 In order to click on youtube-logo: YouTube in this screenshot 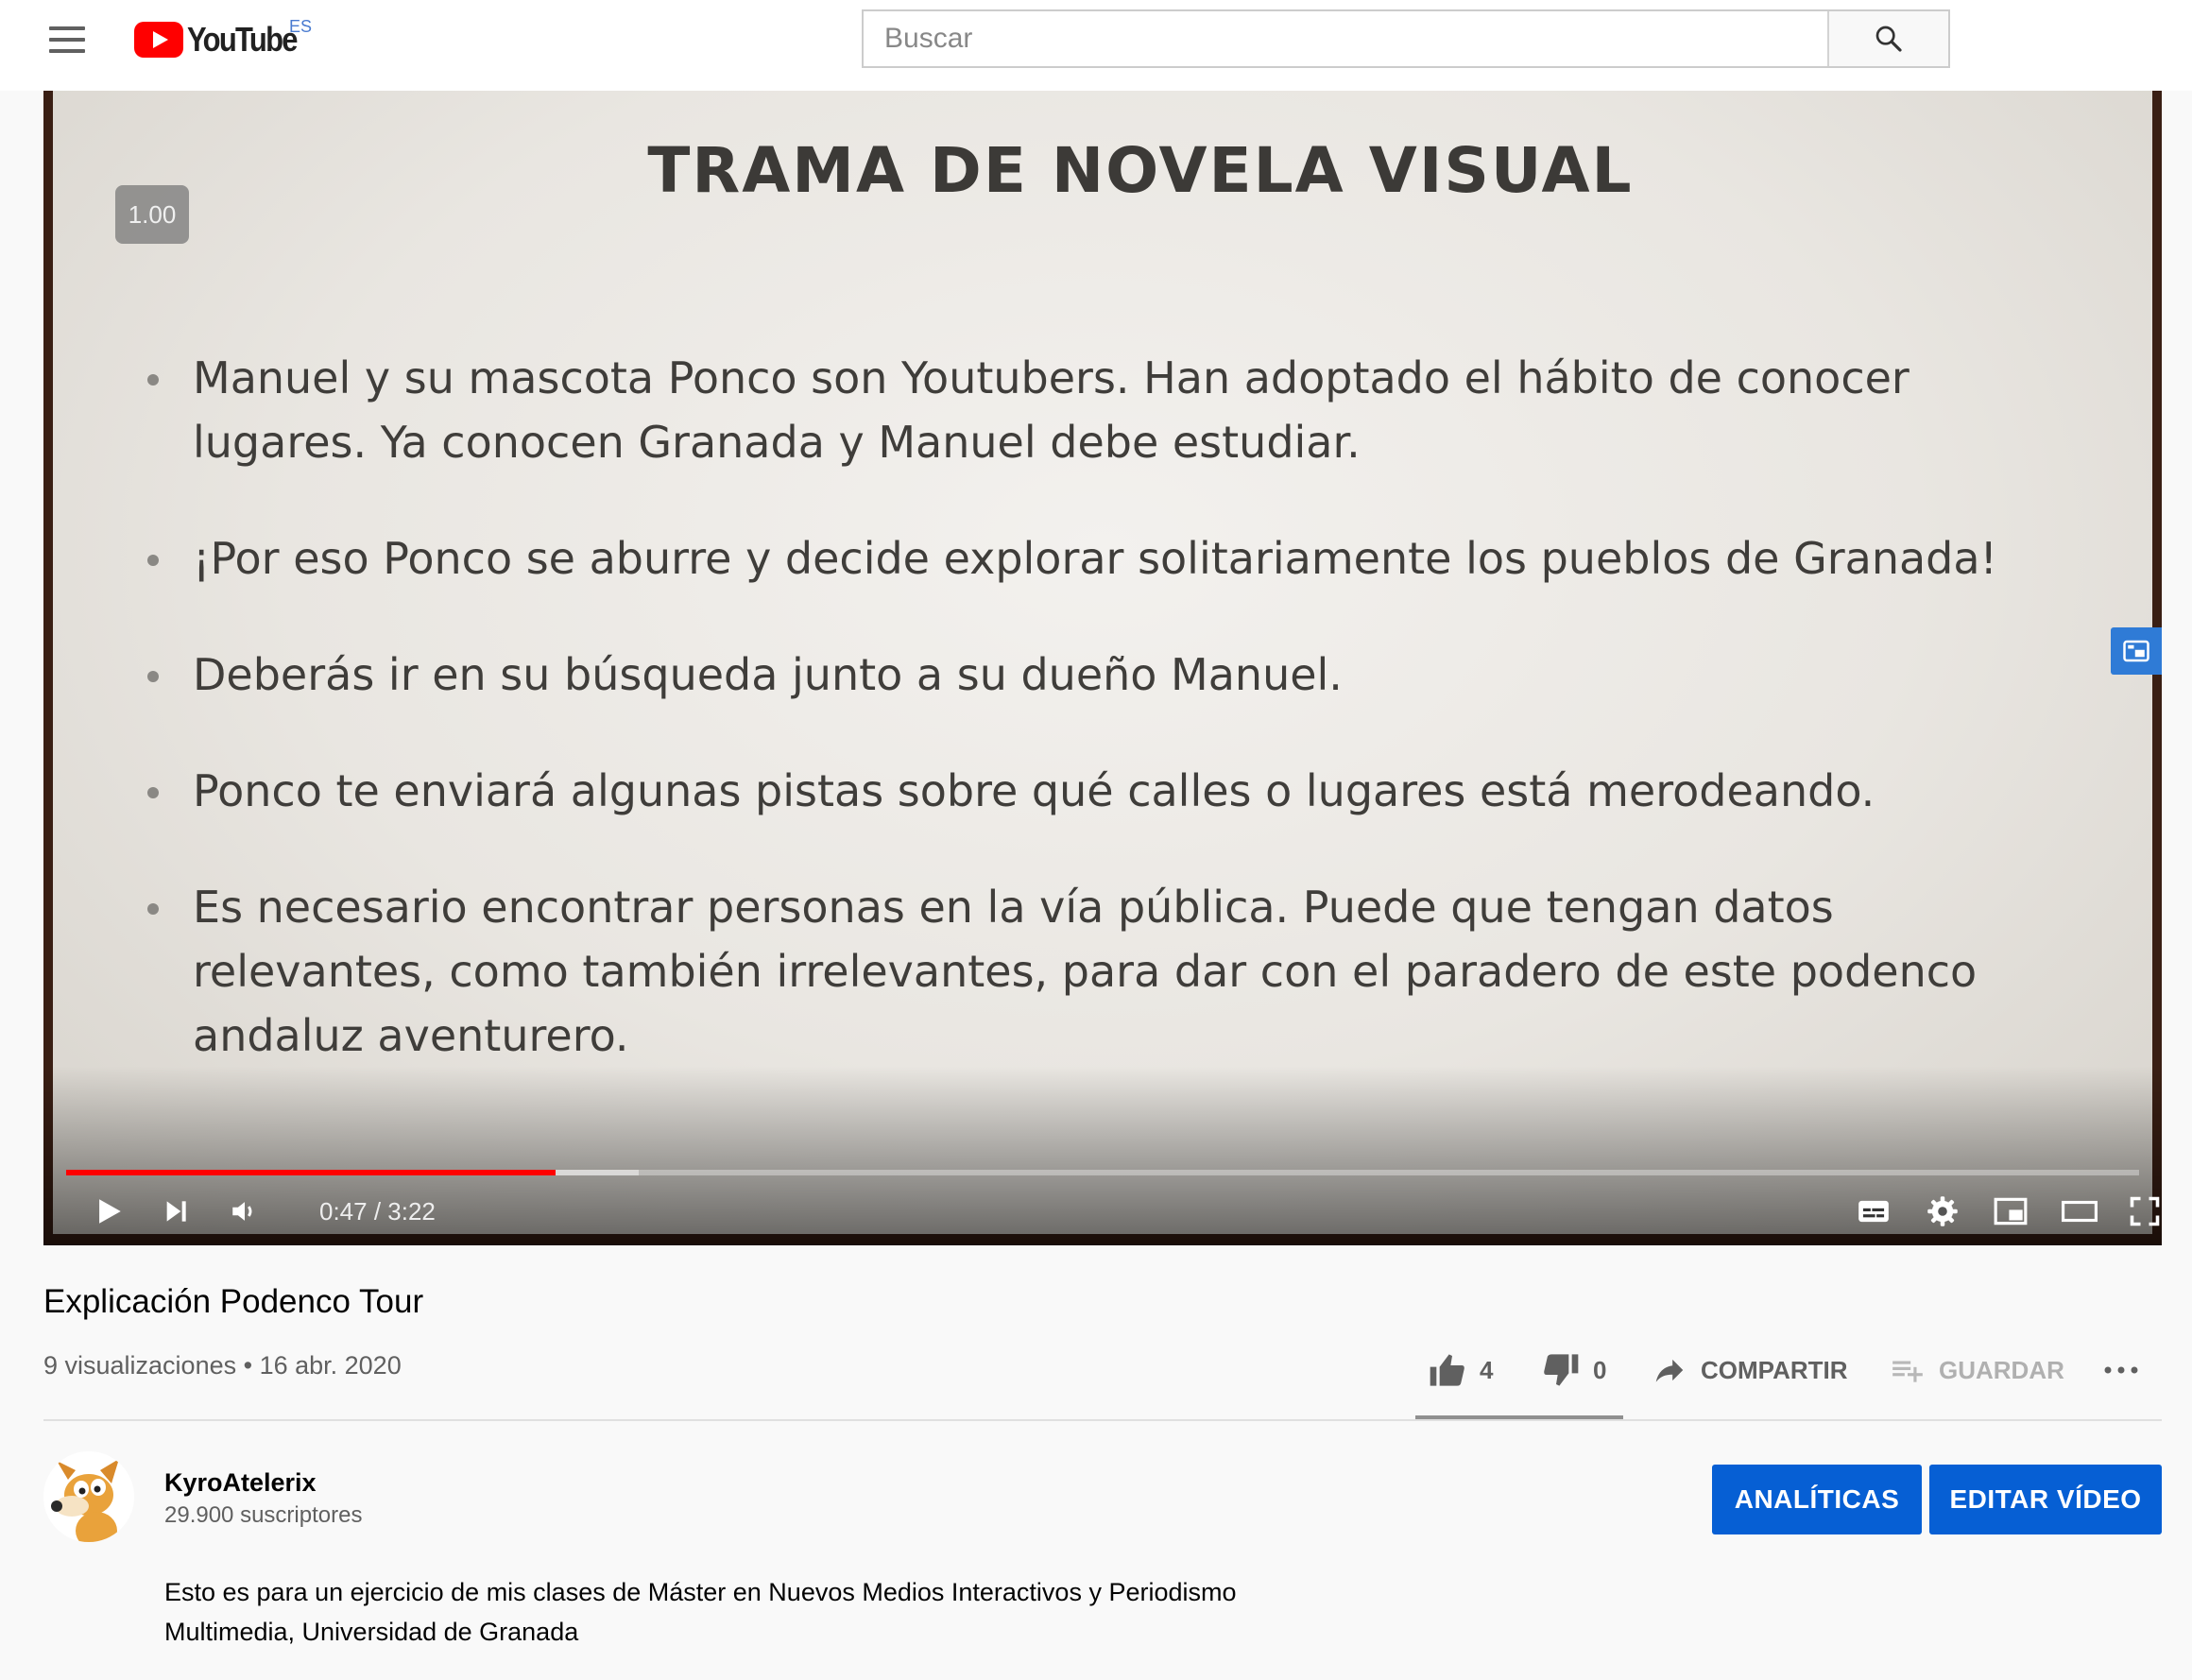, I will do `click(224, 39)`.